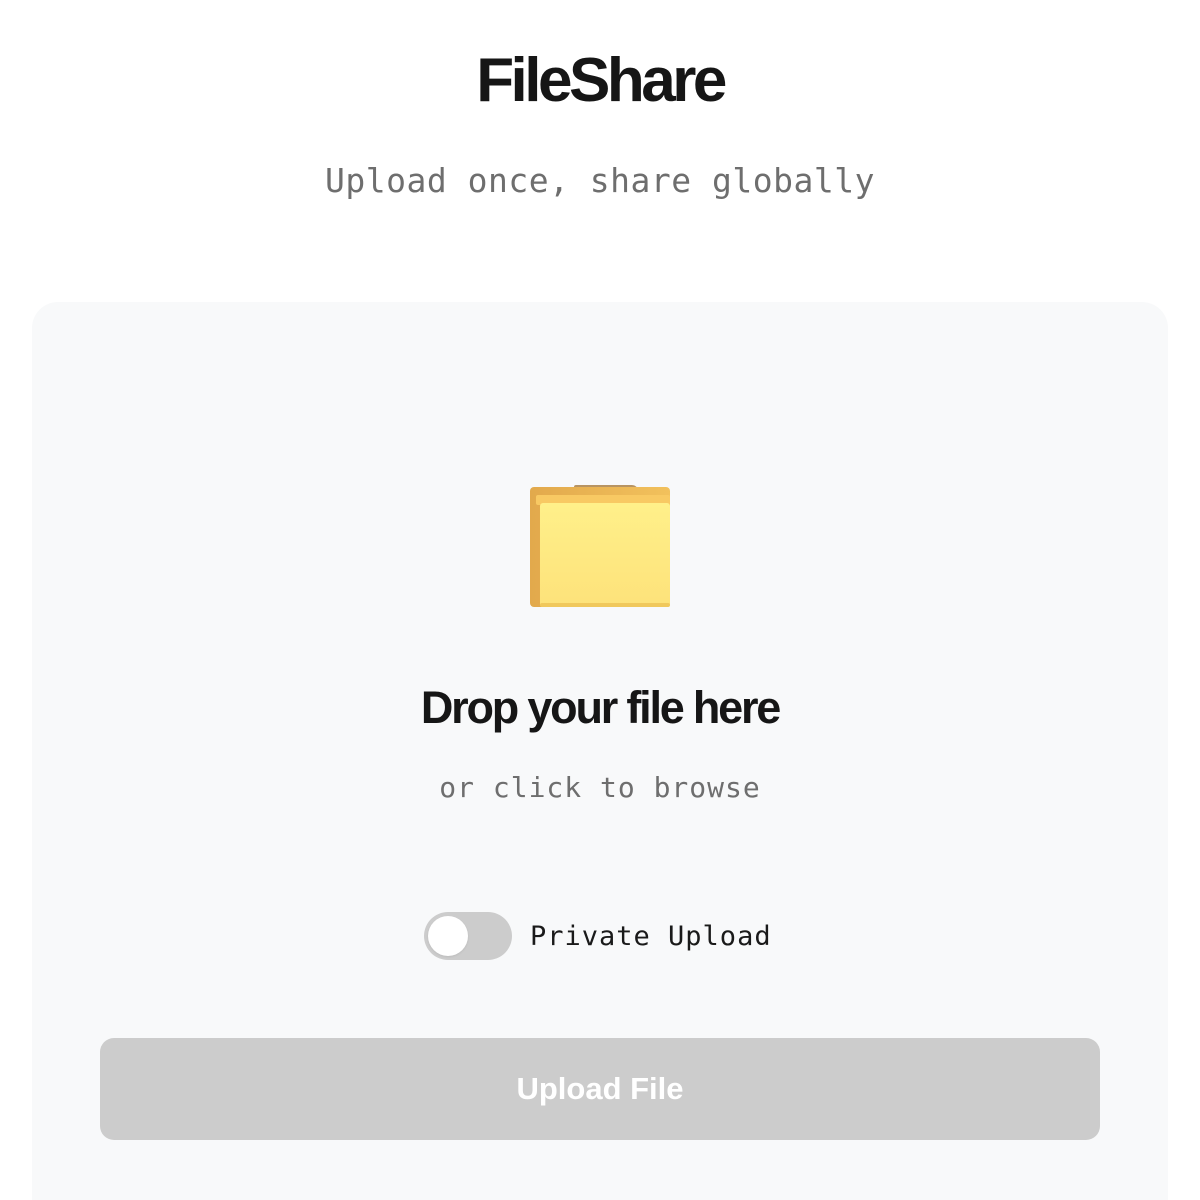  What do you see at coordinates (600, 180) in the screenshot?
I see `app-tagline: Upload once, share globally` at bounding box center [600, 180].